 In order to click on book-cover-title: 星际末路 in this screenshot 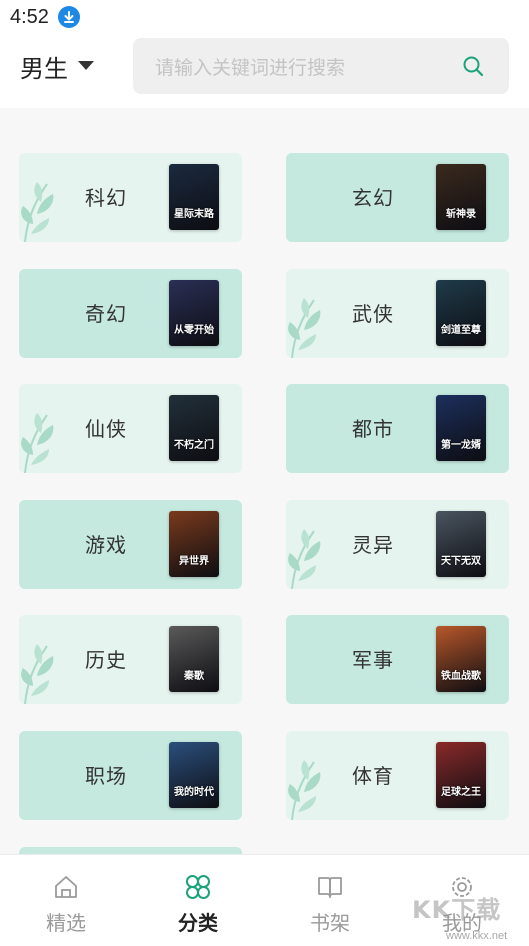, I will do `click(194, 214)`.